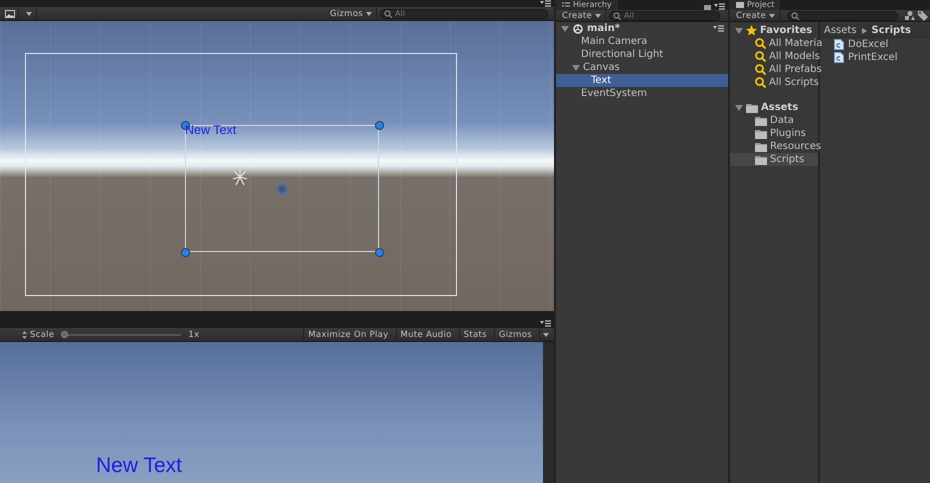 The width and height of the screenshot is (930, 483). I want to click on dropdown-button, so click(545, 334).